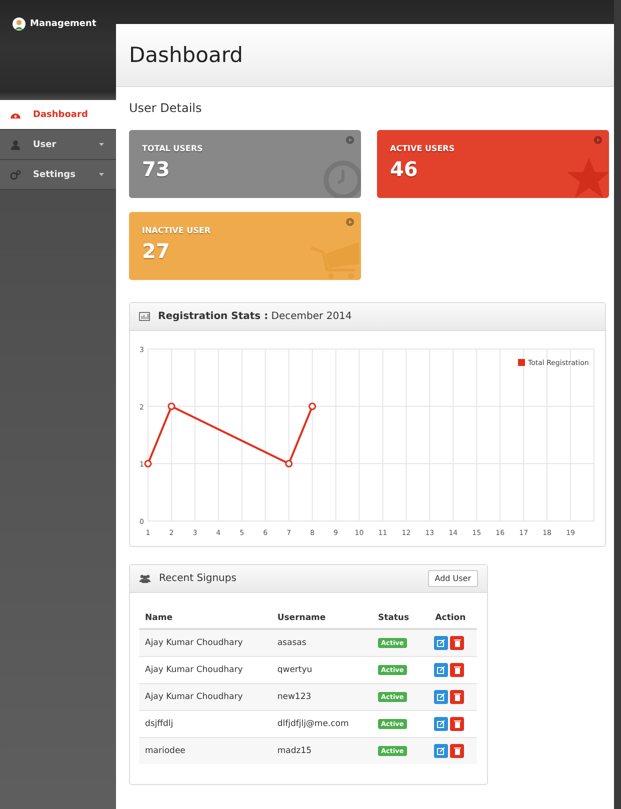 Image resolution: width=621 pixels, height=809 pixels. What do you see at coordinates (58, 115) in the screenshot?
I see `sidebar-item: Dashboard` at bounding box center [58, 115].